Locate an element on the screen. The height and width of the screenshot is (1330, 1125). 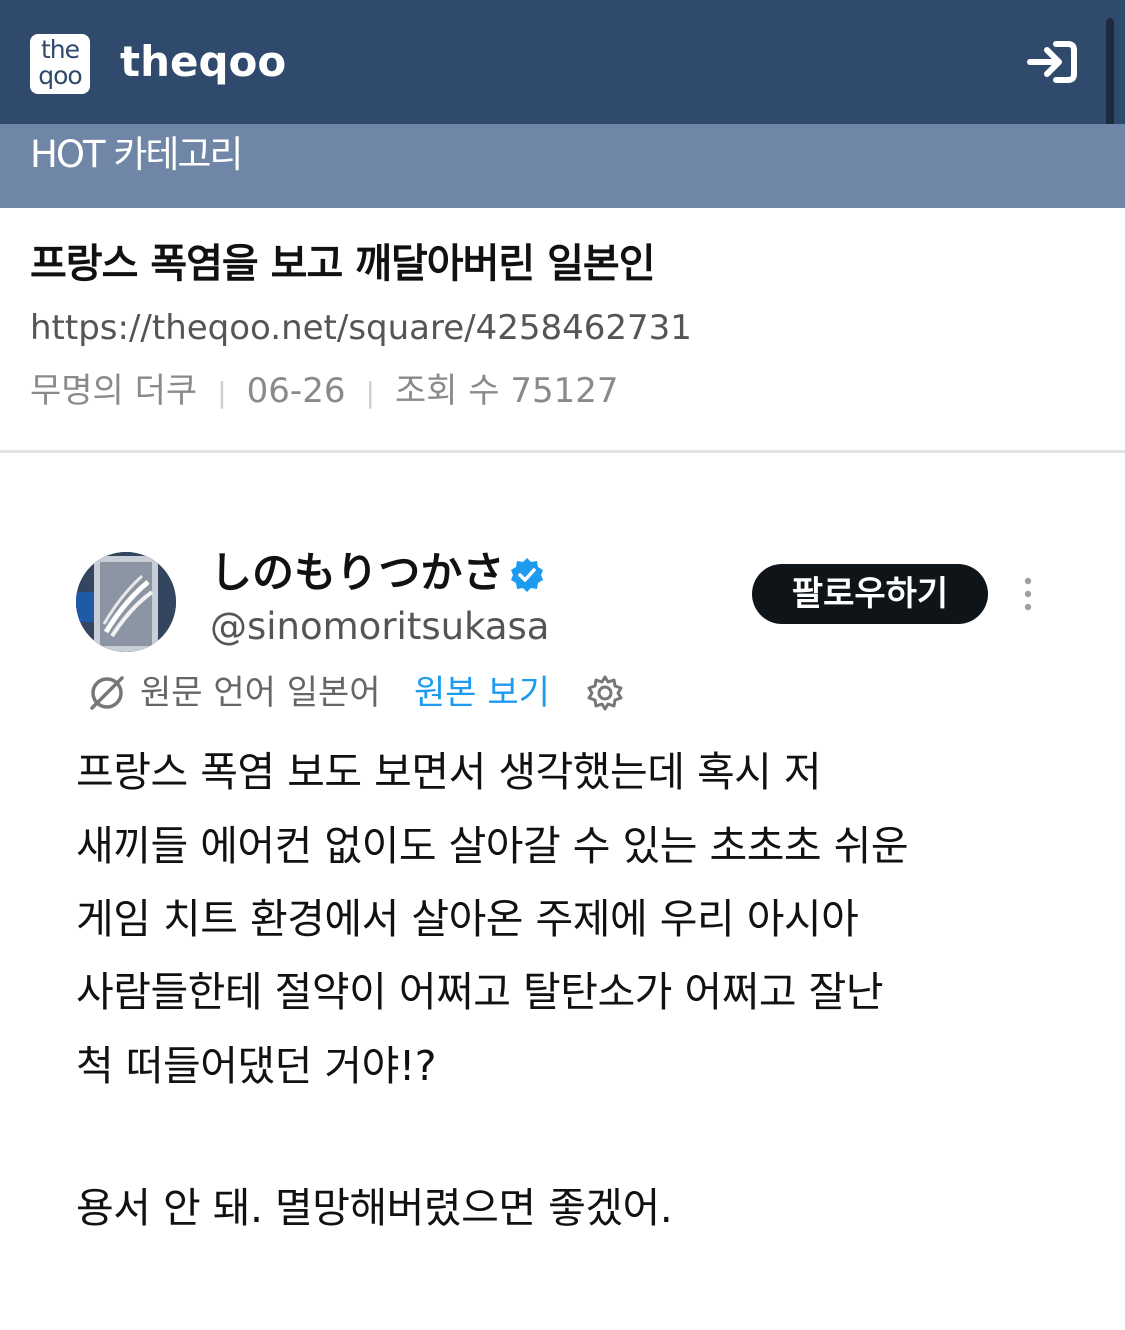
translate-icon is located at coordinates (107, 693).